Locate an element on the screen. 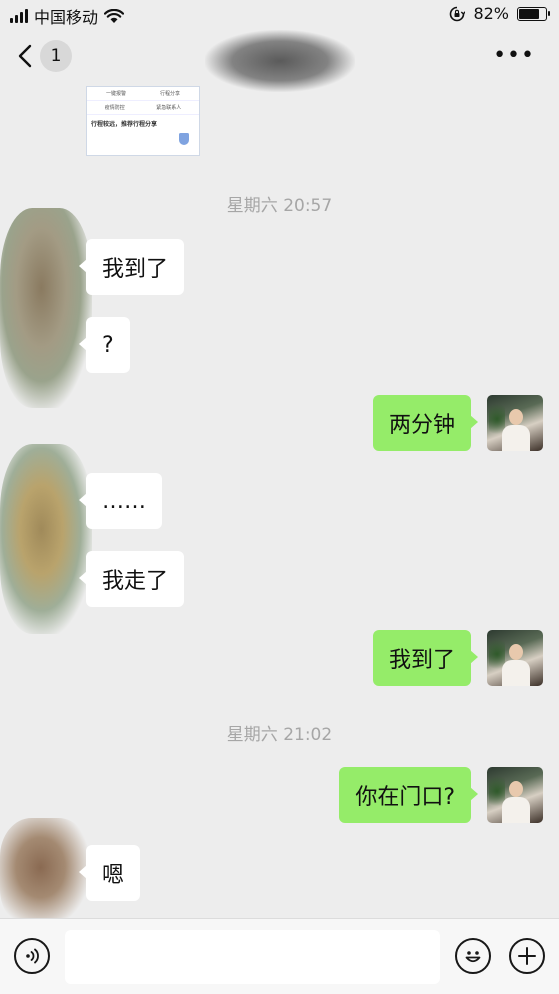  chat-title-obscured is located at coordinates (280, 61).